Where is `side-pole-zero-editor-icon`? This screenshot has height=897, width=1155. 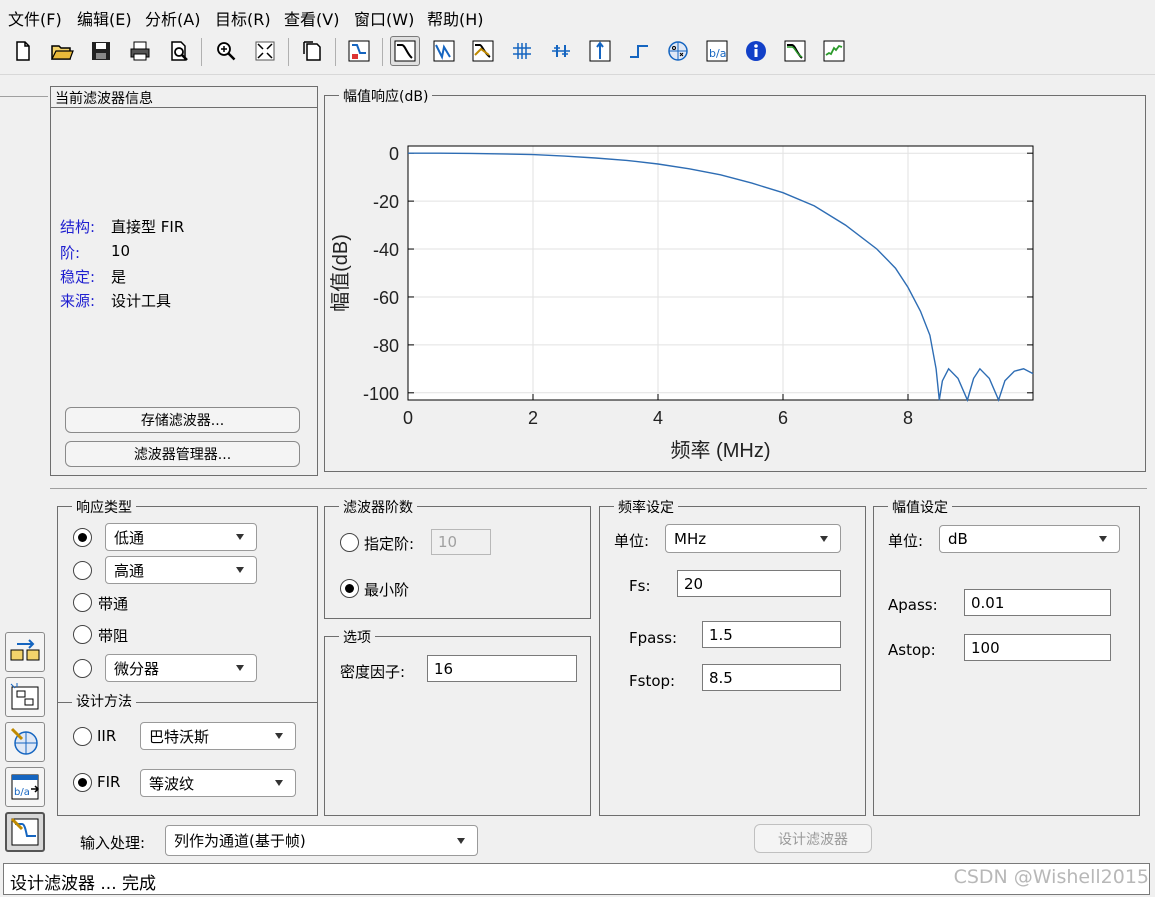 side-pole-zero-editor-icon is located at coordinates (25, 742).